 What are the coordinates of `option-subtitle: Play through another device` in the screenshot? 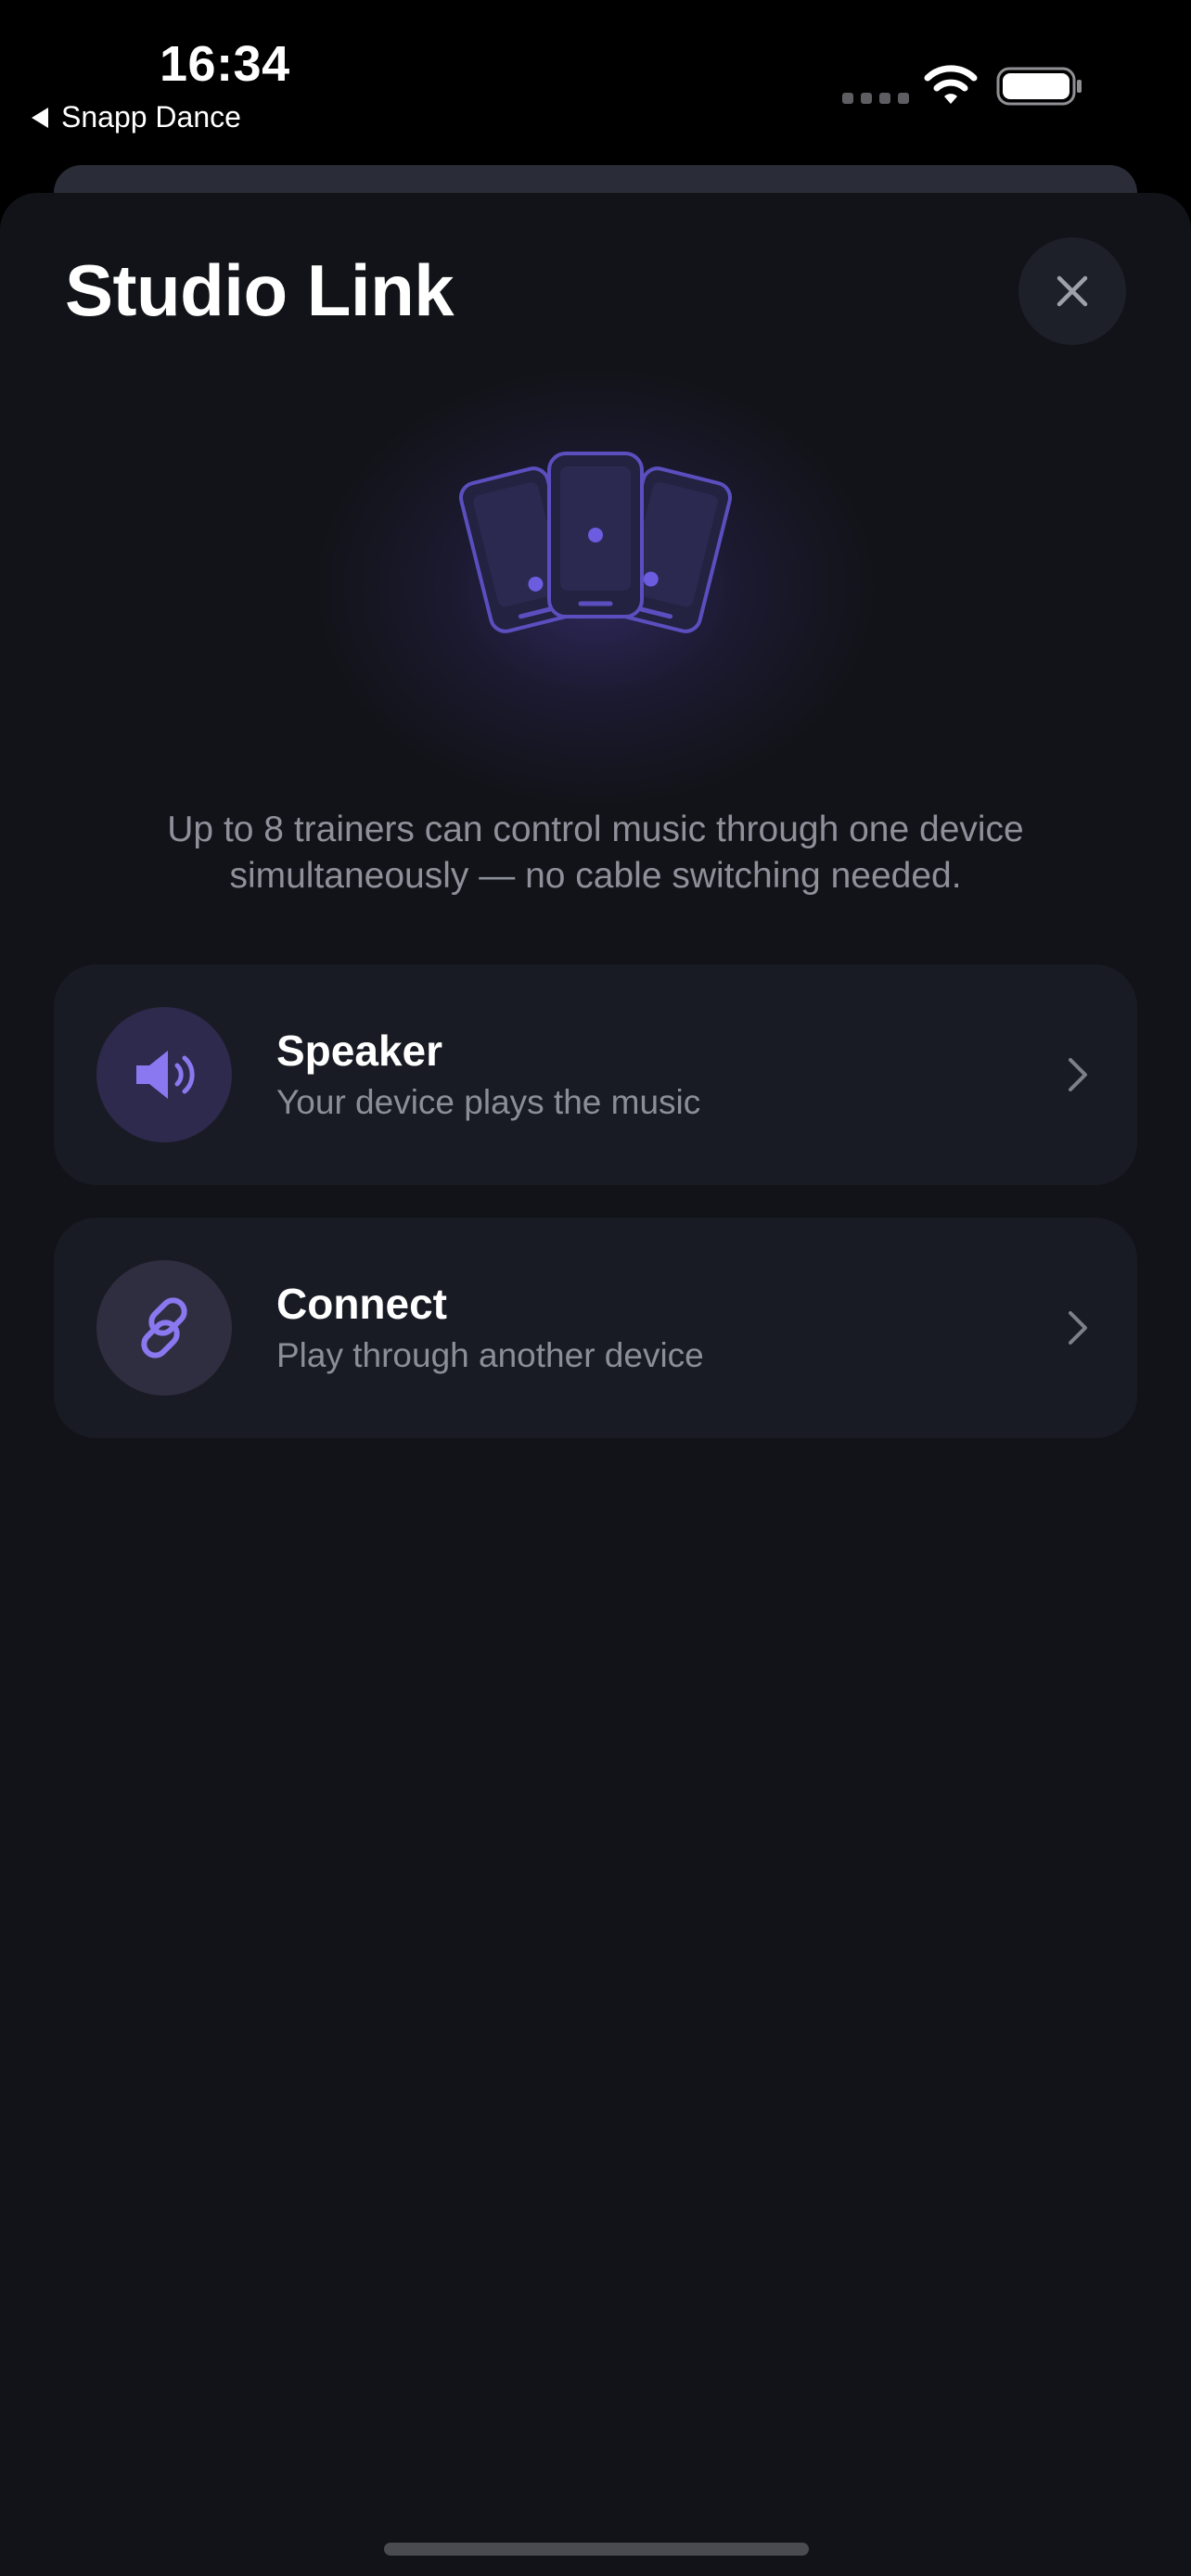 It's located at (490, 1355).